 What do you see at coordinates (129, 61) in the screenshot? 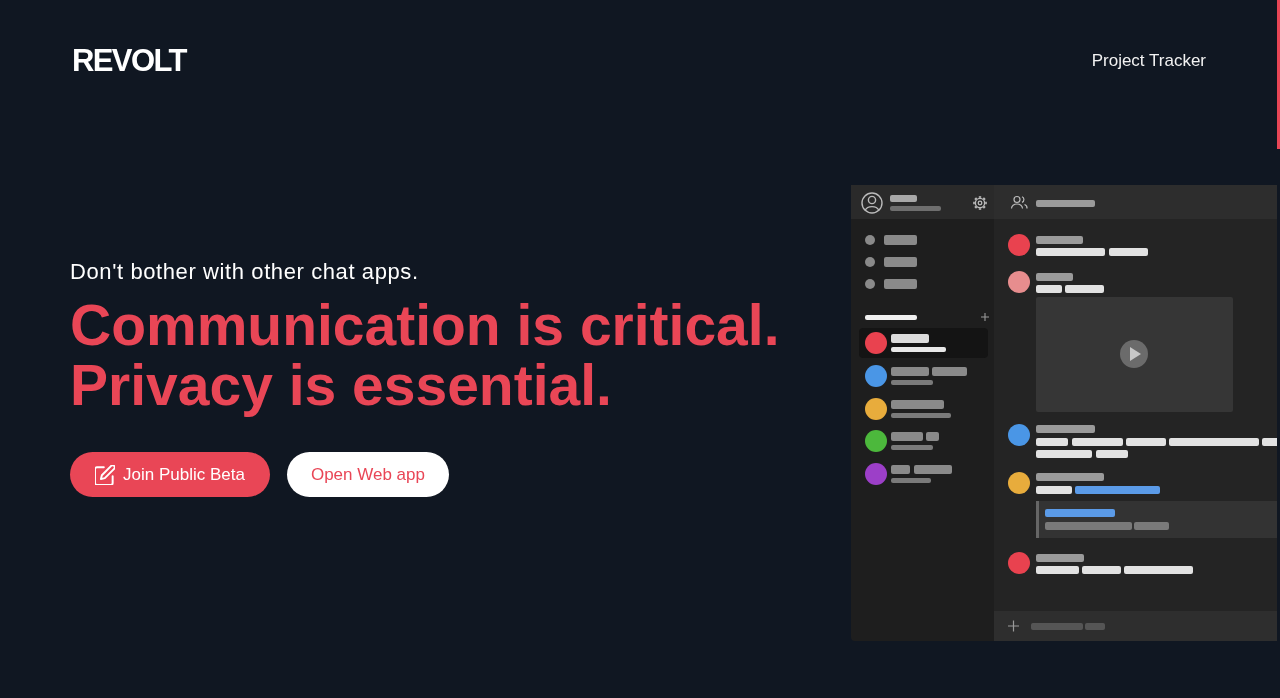
I see `logo: REVOLT` at bounding box center [129, 61].